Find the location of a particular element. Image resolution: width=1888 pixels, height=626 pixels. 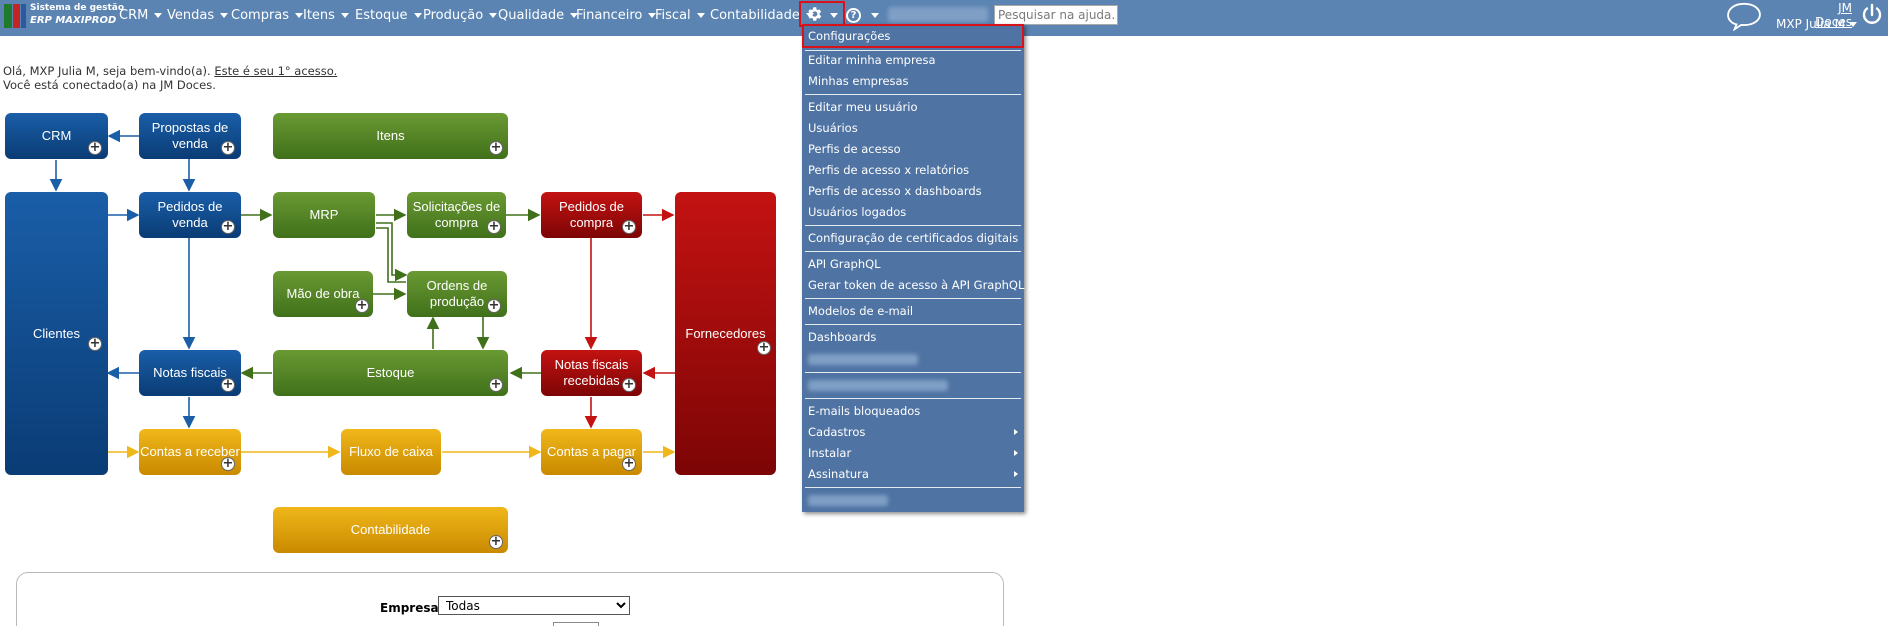

menu-item-emails-bloqueados: E-mails bloqueados is located at coordinates (913, 411).